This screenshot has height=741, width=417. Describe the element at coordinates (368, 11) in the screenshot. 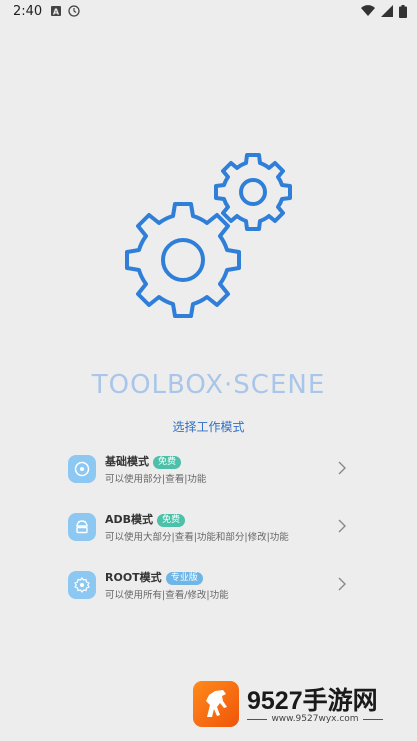

I see `wifi-icon` at that location.